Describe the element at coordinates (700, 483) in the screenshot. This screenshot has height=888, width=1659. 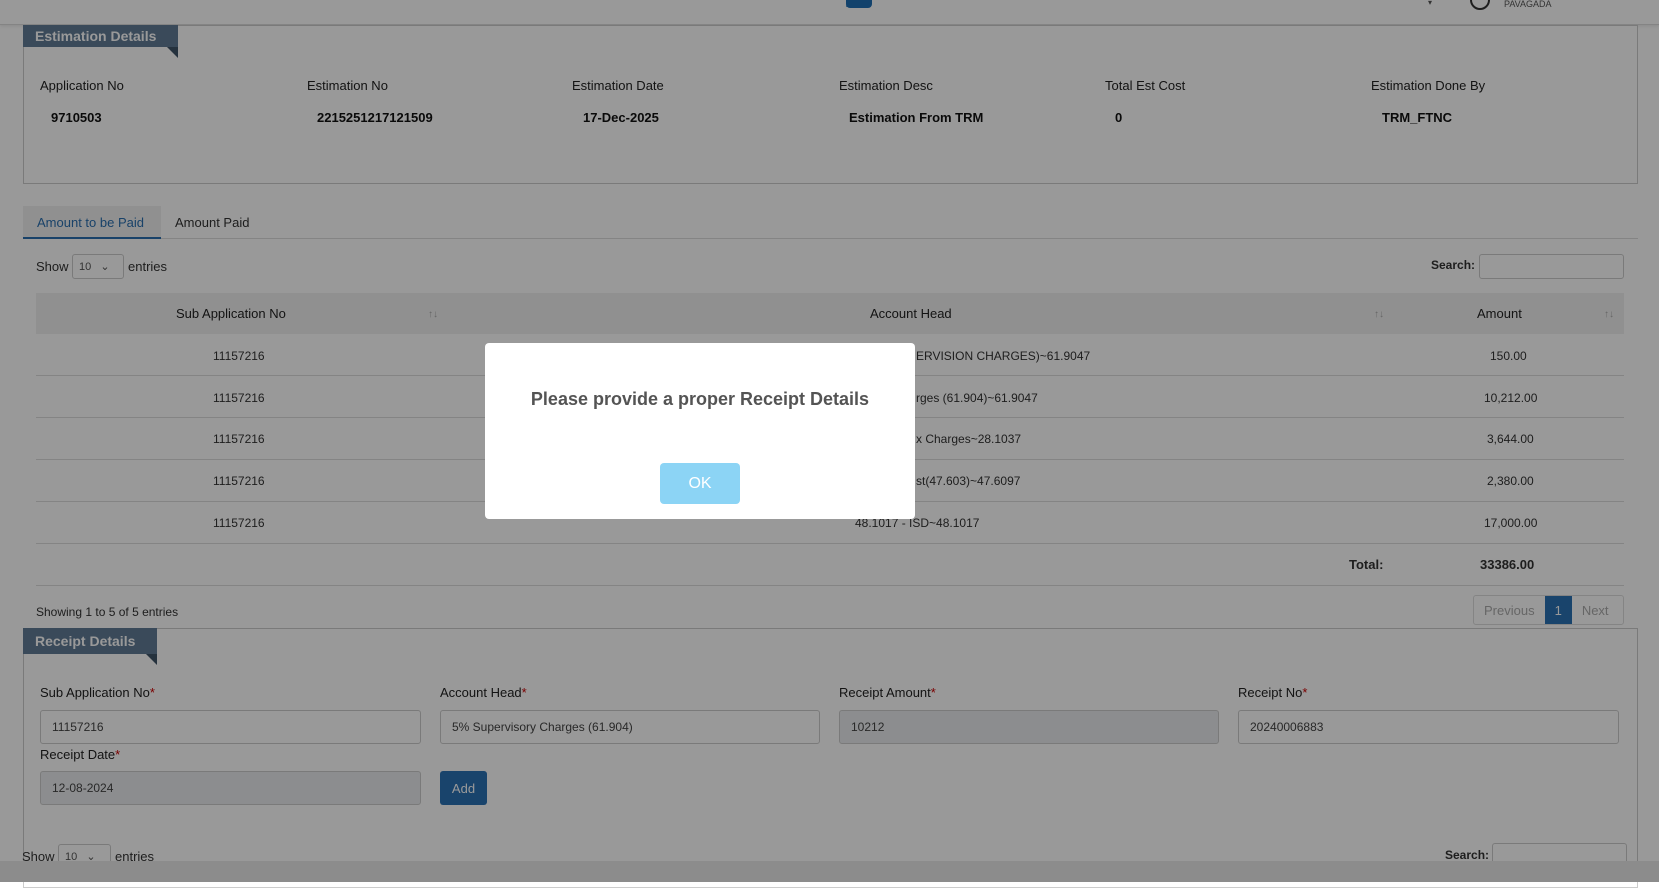
I see `ok-button: OK` at that location.